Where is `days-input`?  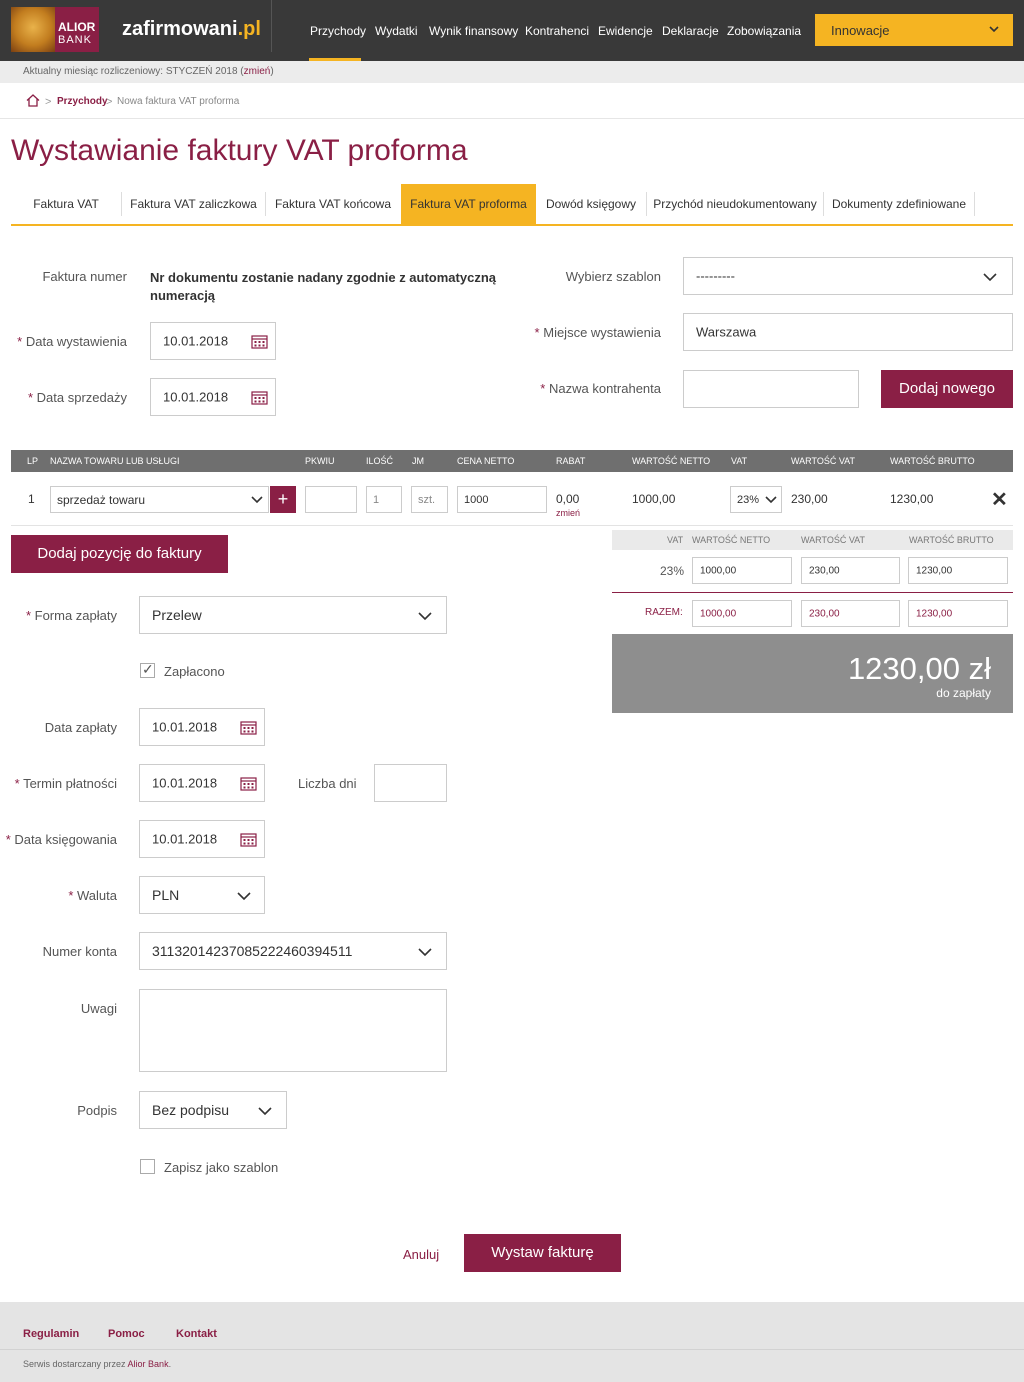 days-input is located at coordinates (410, 783).